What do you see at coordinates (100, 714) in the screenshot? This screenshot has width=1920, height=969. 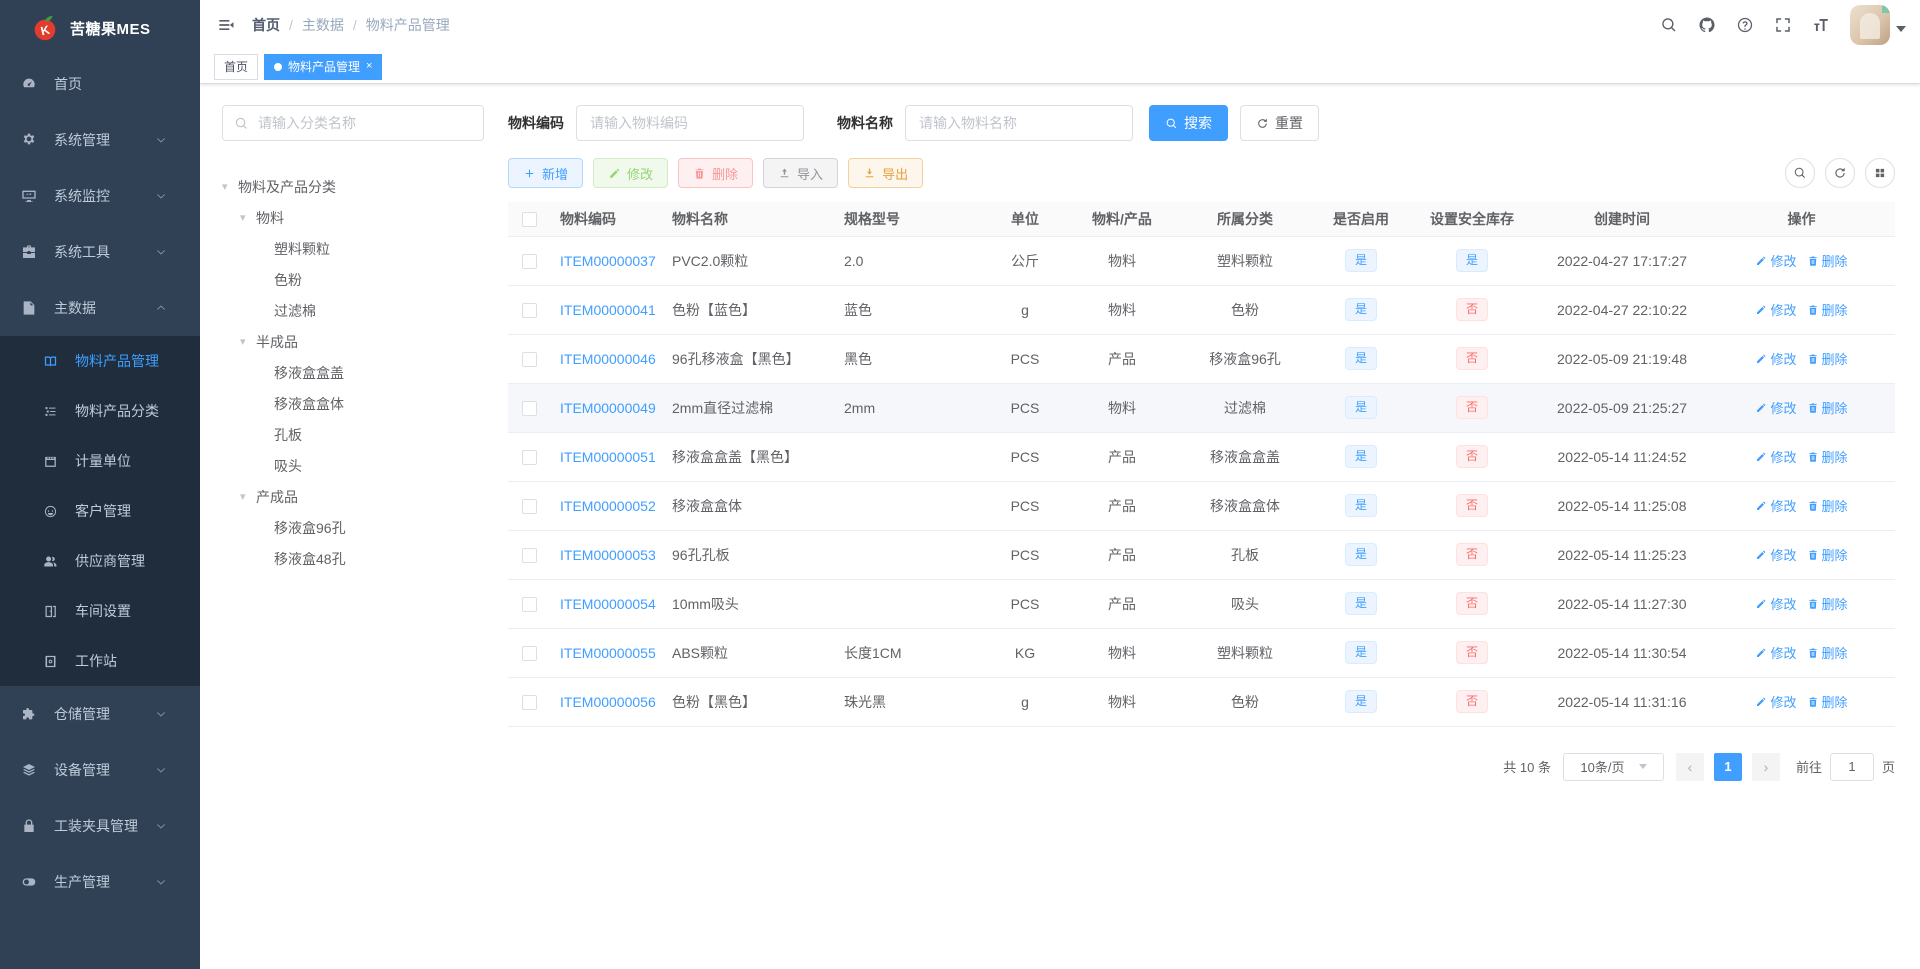 I see `sidebar-item-warehouse-management: 仓储管理` at bounding box center [100, 714].